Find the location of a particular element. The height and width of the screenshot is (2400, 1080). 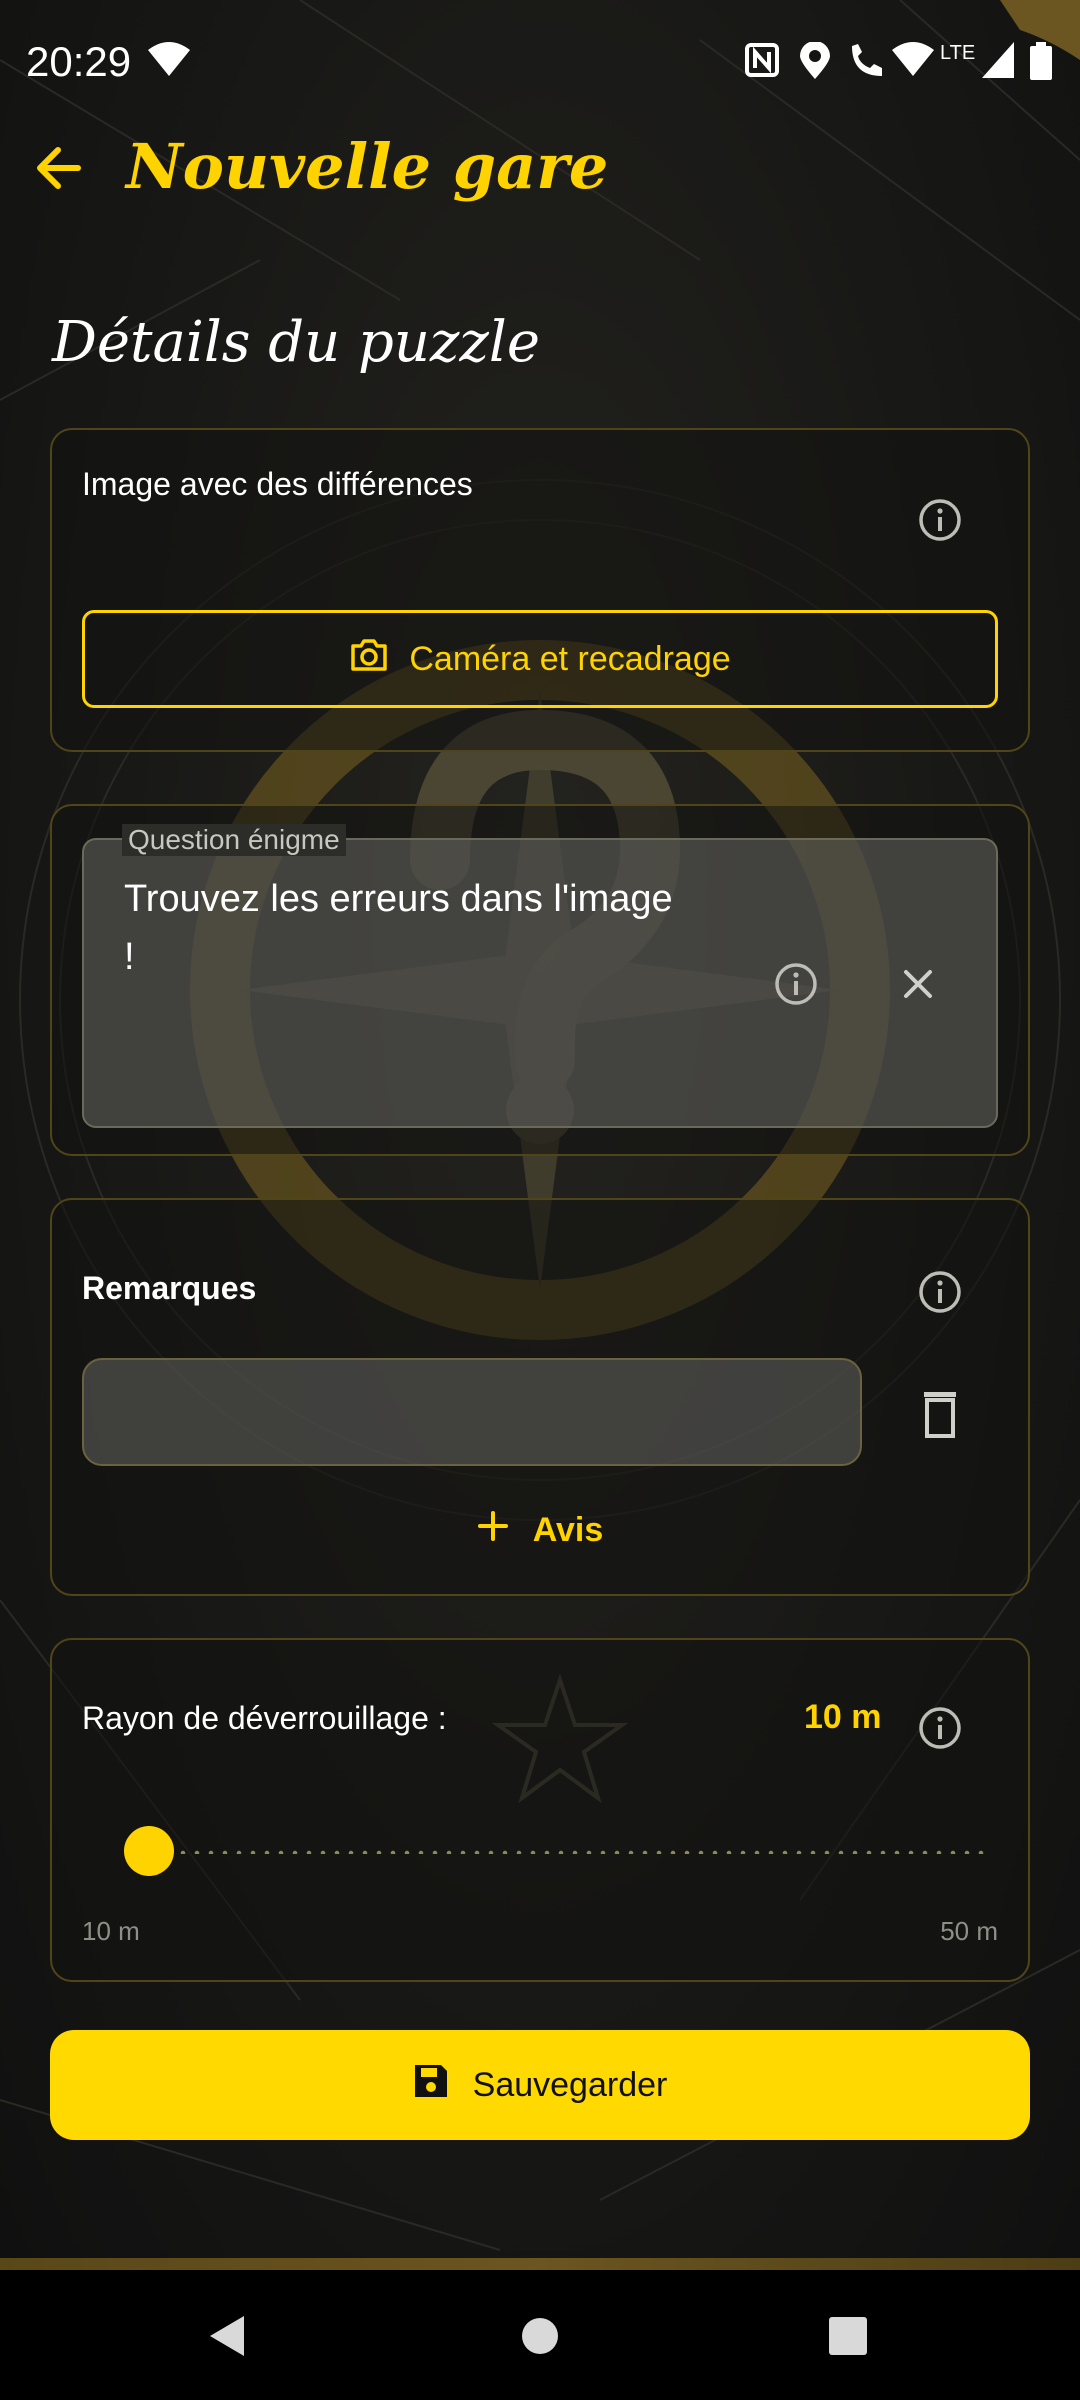

save-button: Sauvegarder is located at coordinates (540, 2085).